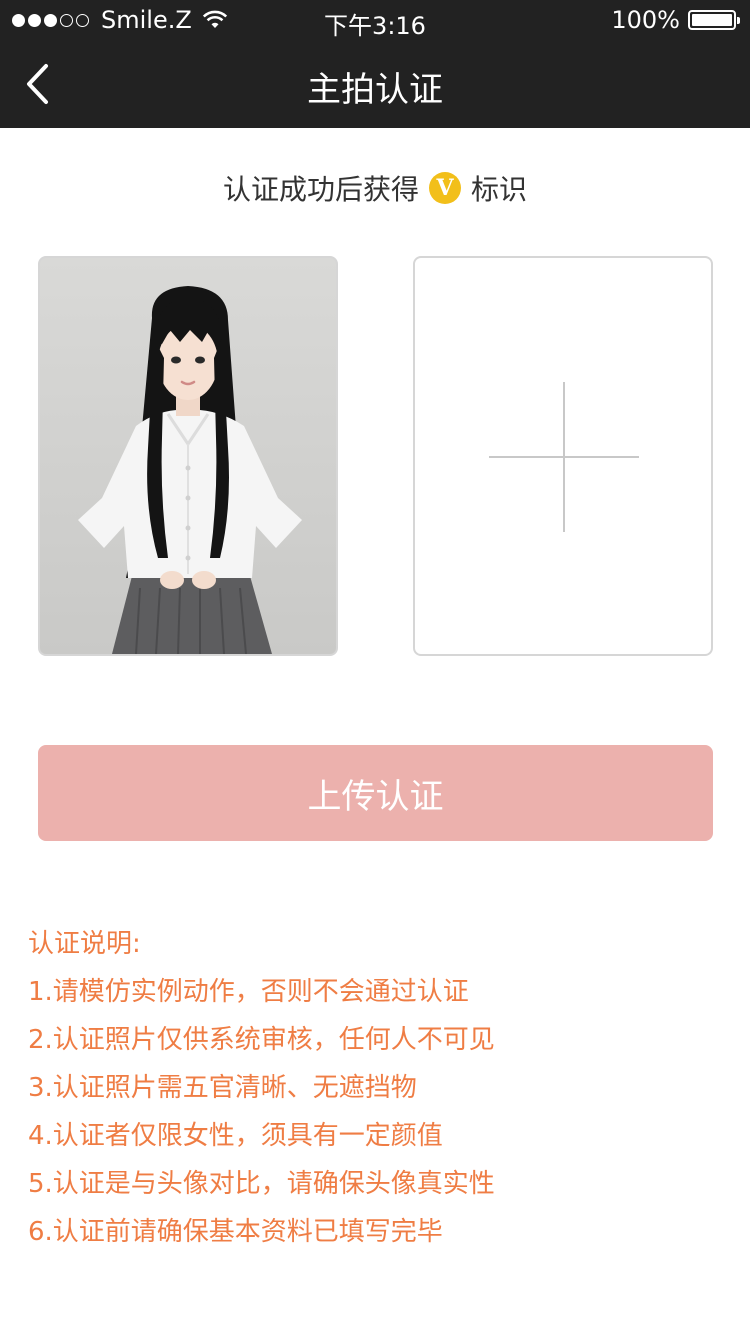 This screenshot has width=750, height=1334. I want to click on hint-text-before: 认证成功后获得, so click(320, 189).